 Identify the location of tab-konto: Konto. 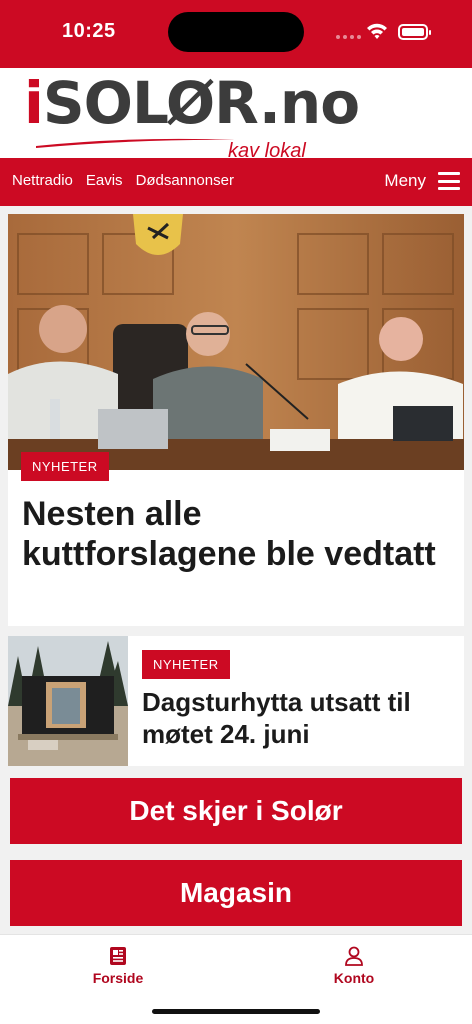
(354, 965).